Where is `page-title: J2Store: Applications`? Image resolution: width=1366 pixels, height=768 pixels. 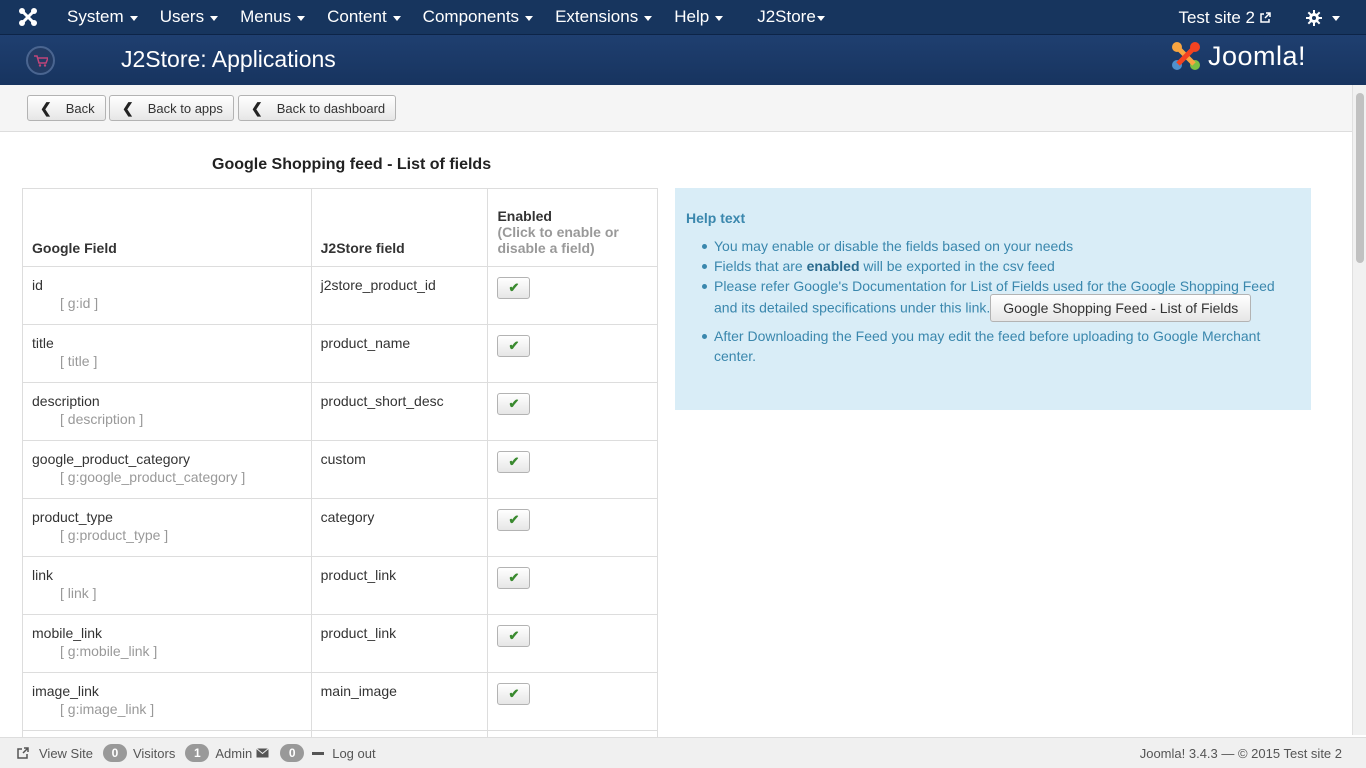
page-title: J2Store: Applications is located at coordinates (228, 59).